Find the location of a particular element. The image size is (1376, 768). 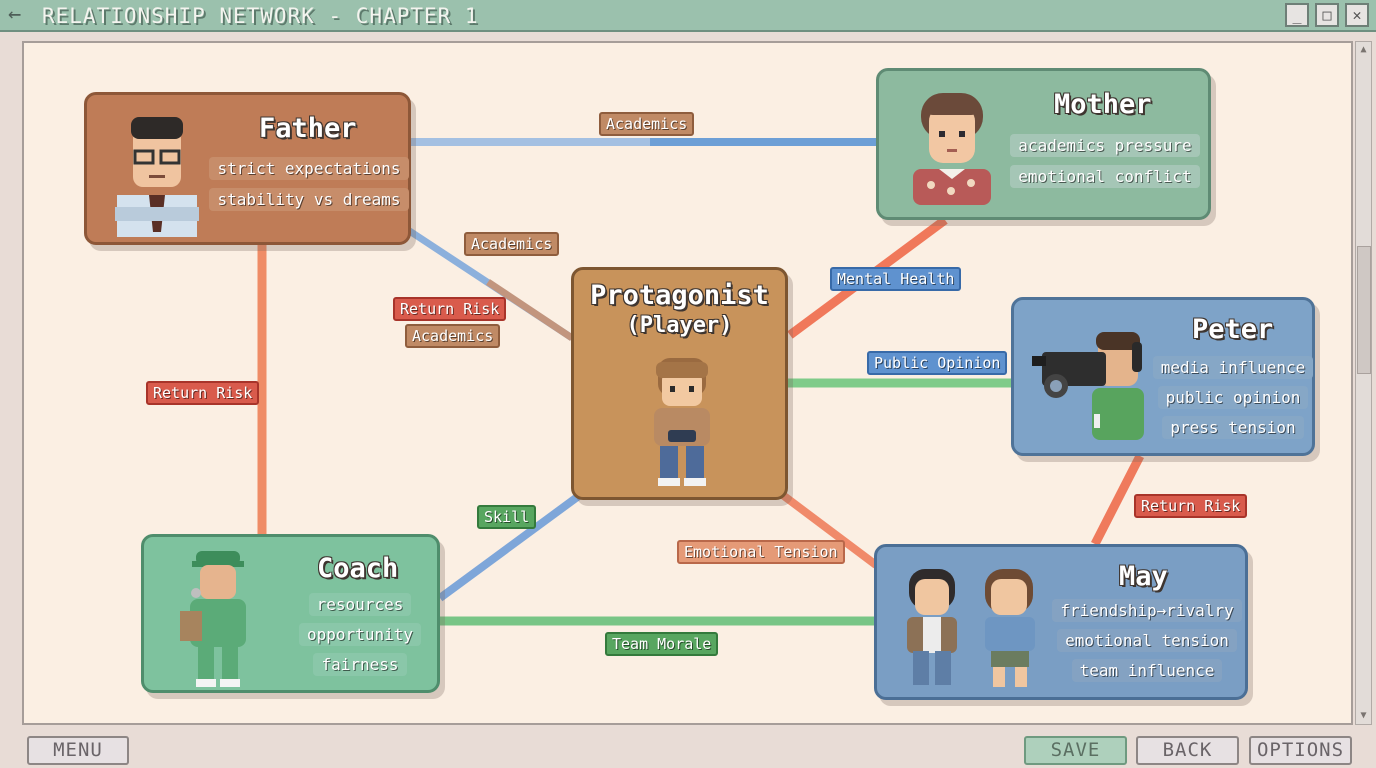

mother-tags: academics pressure emotional conflict is located at coordinates (1105, 161).